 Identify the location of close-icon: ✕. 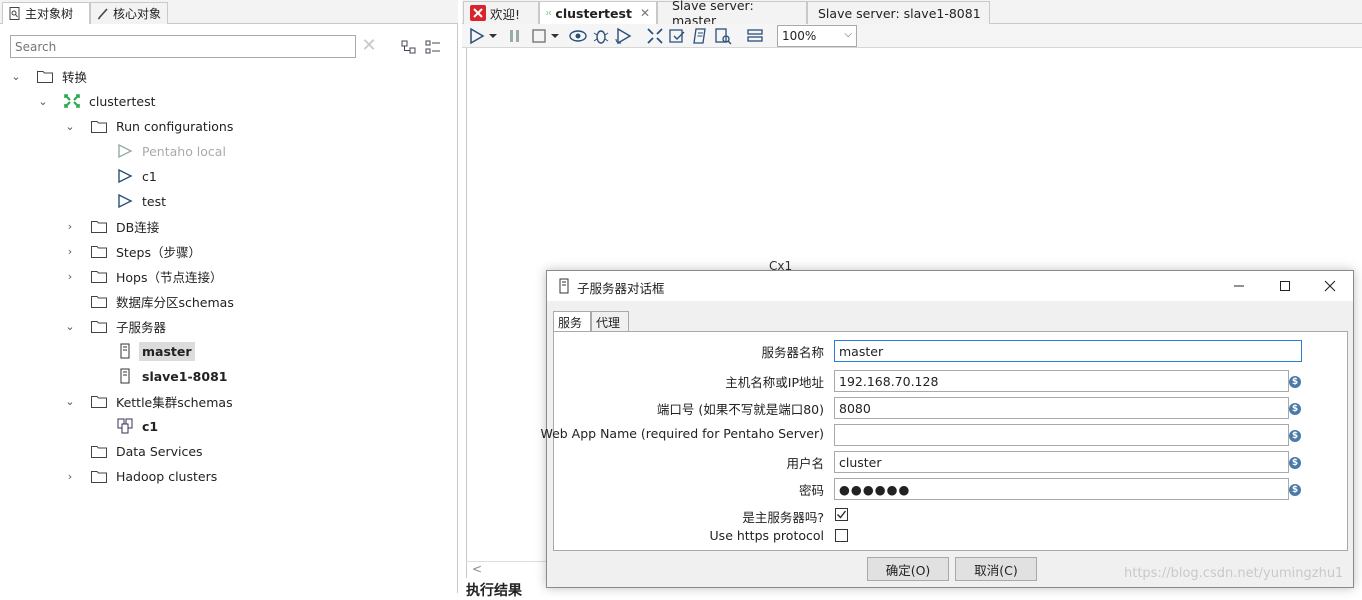
(645, 13).